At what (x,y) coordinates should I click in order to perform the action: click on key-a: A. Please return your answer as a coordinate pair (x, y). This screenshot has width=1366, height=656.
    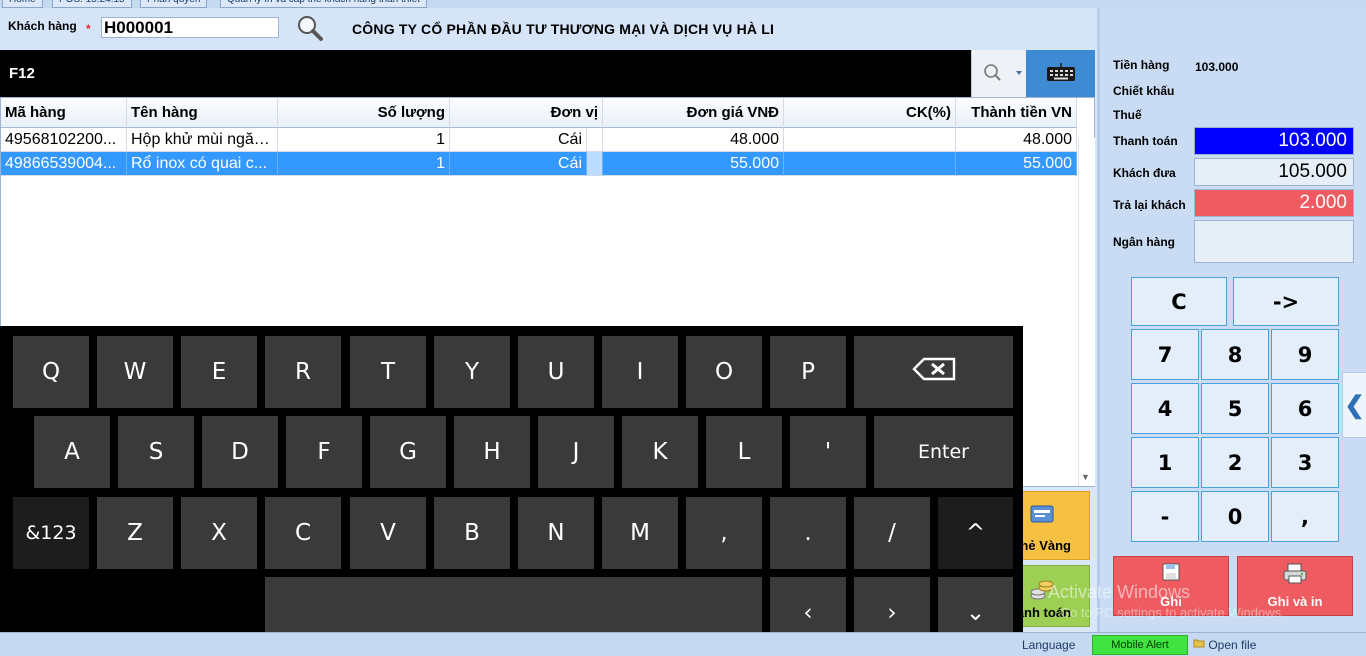
    Looking at the image, I should click on (72, 452).